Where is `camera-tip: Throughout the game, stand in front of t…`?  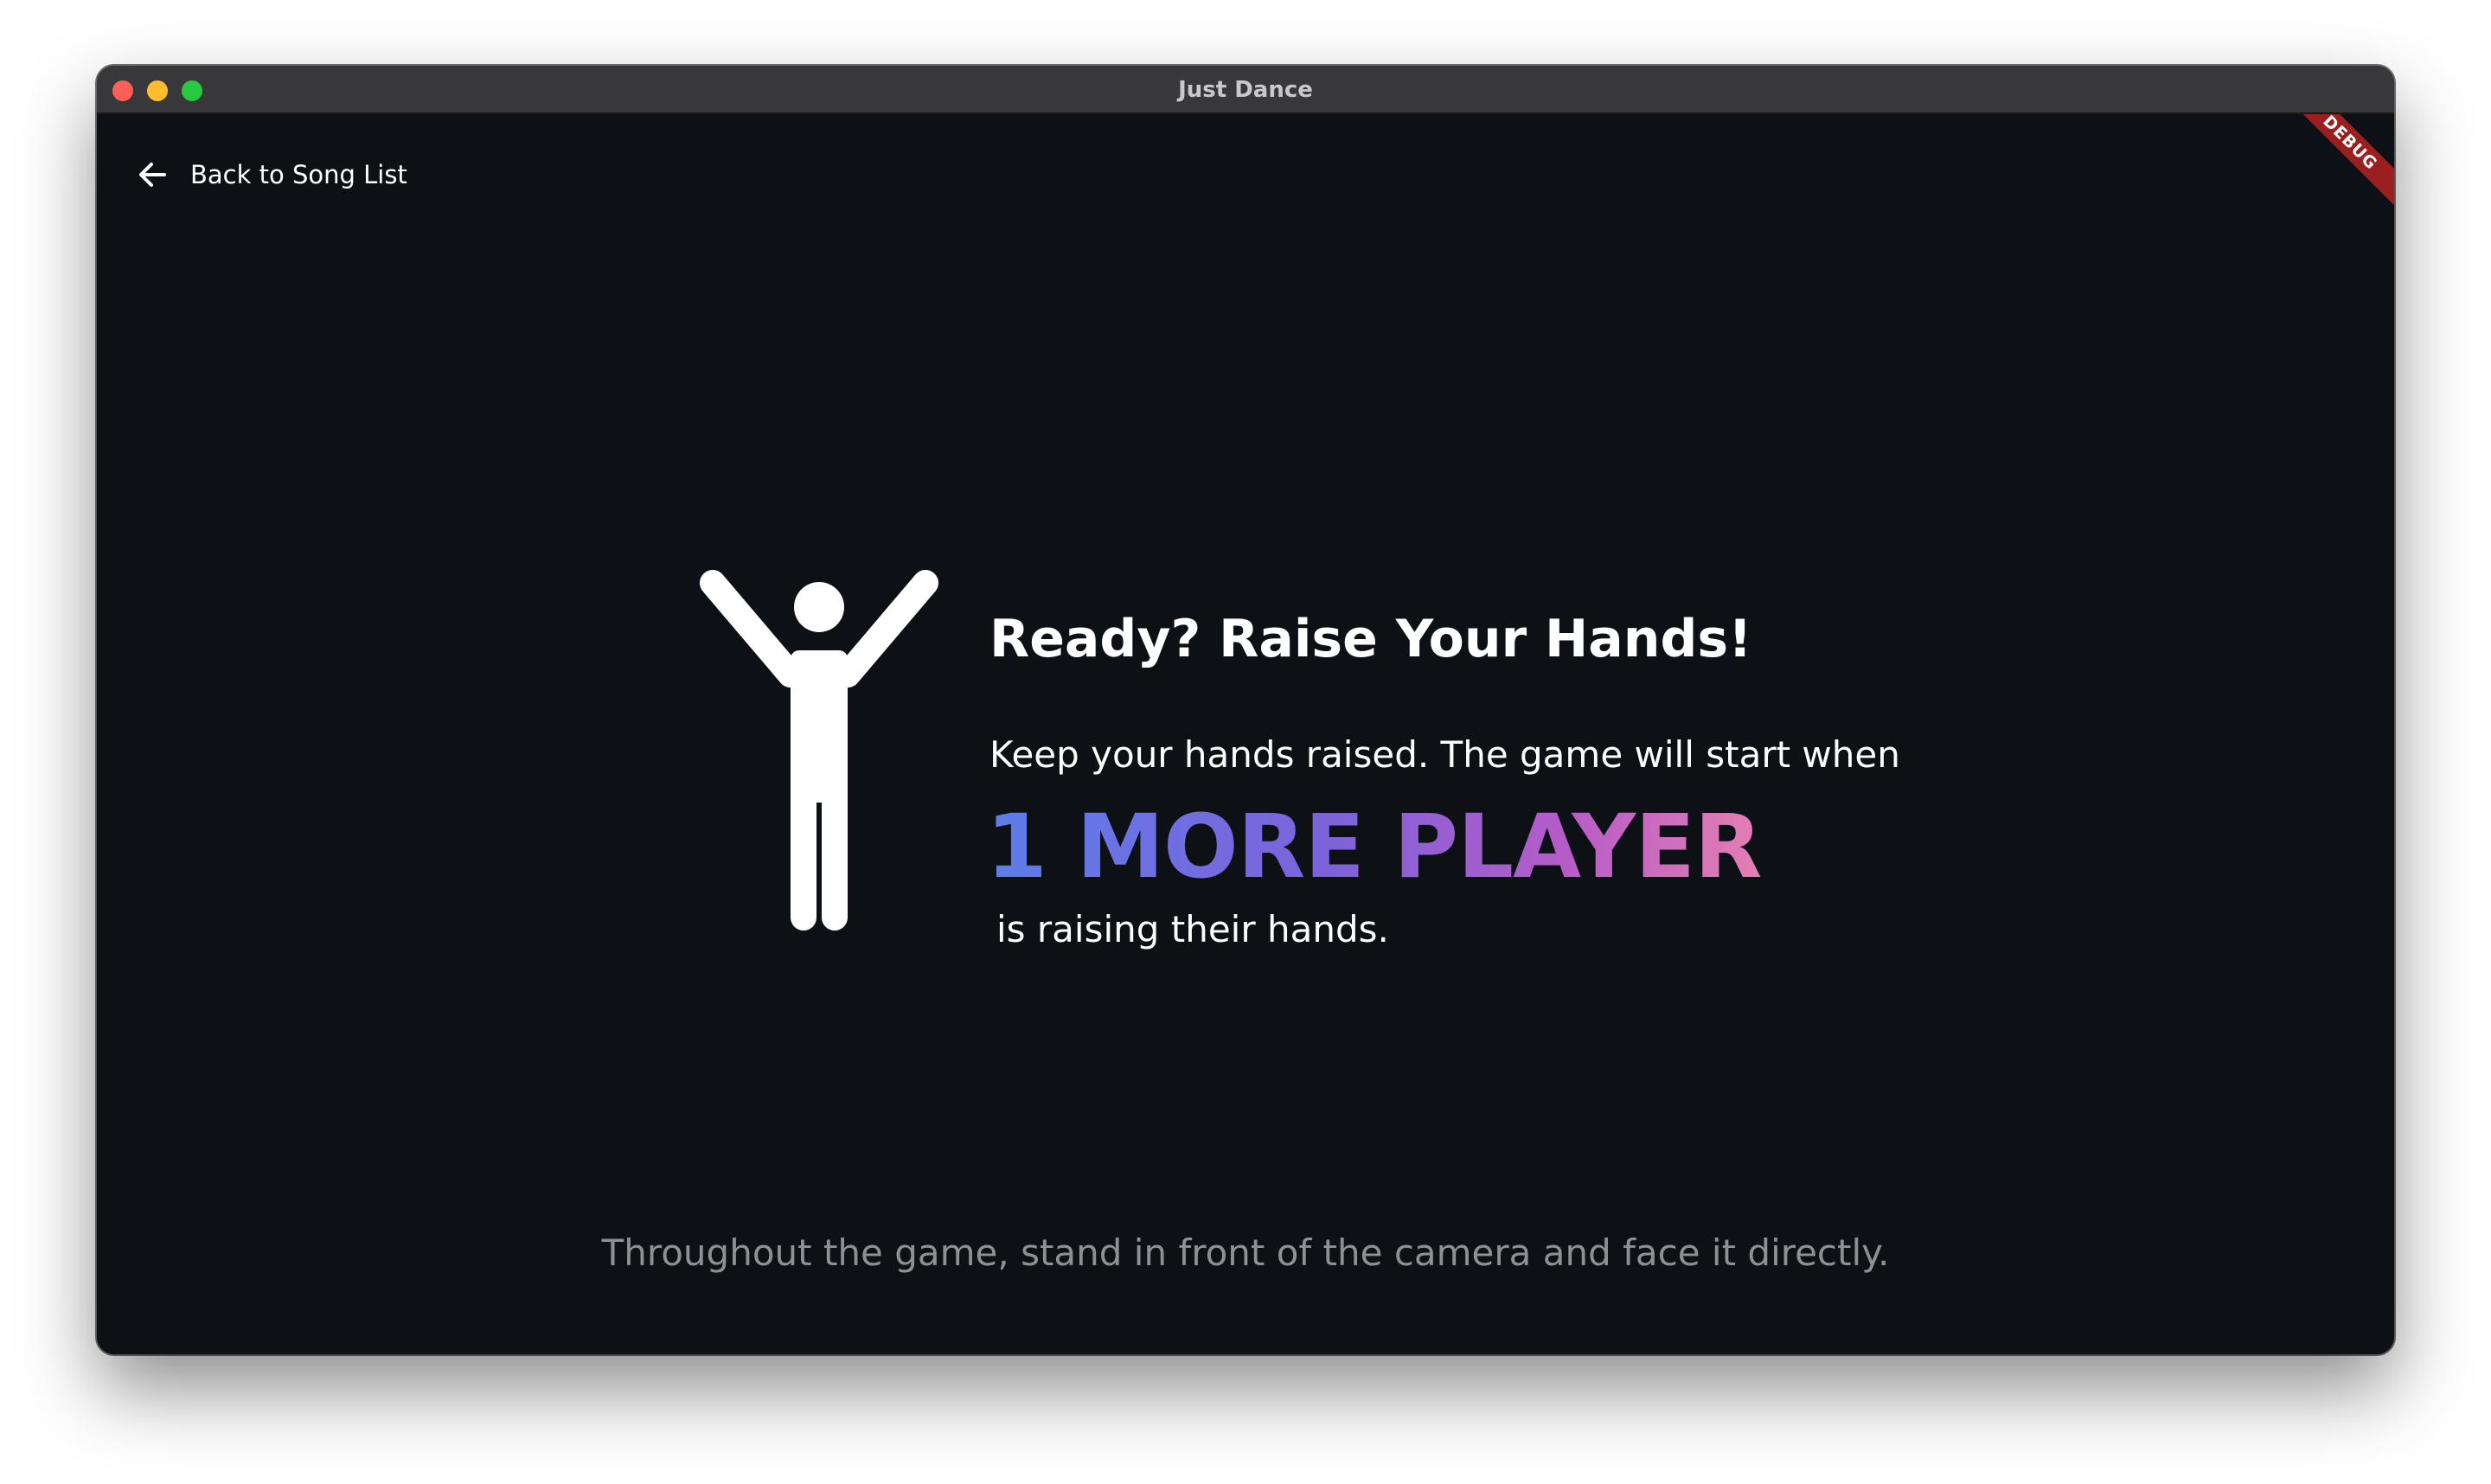
camera-tip: Throughout the game, stand in front of t… is located at coordinates (1246, 1252).